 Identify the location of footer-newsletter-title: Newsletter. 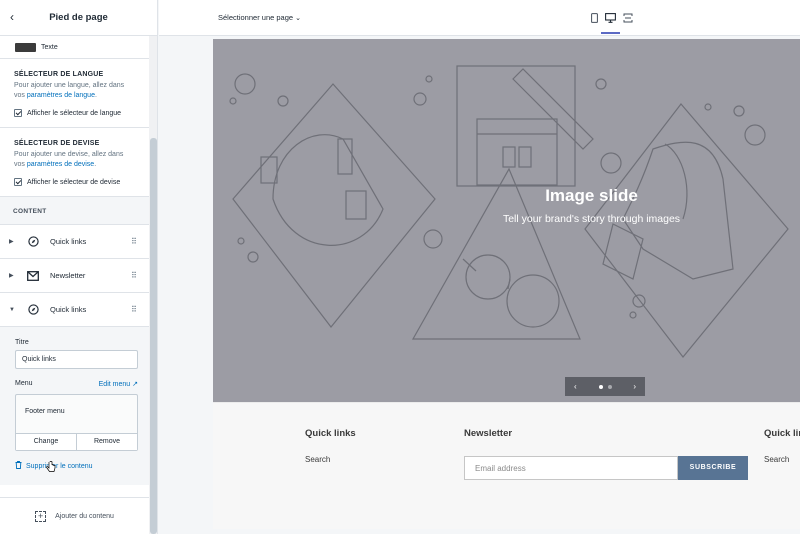
(488, 433).